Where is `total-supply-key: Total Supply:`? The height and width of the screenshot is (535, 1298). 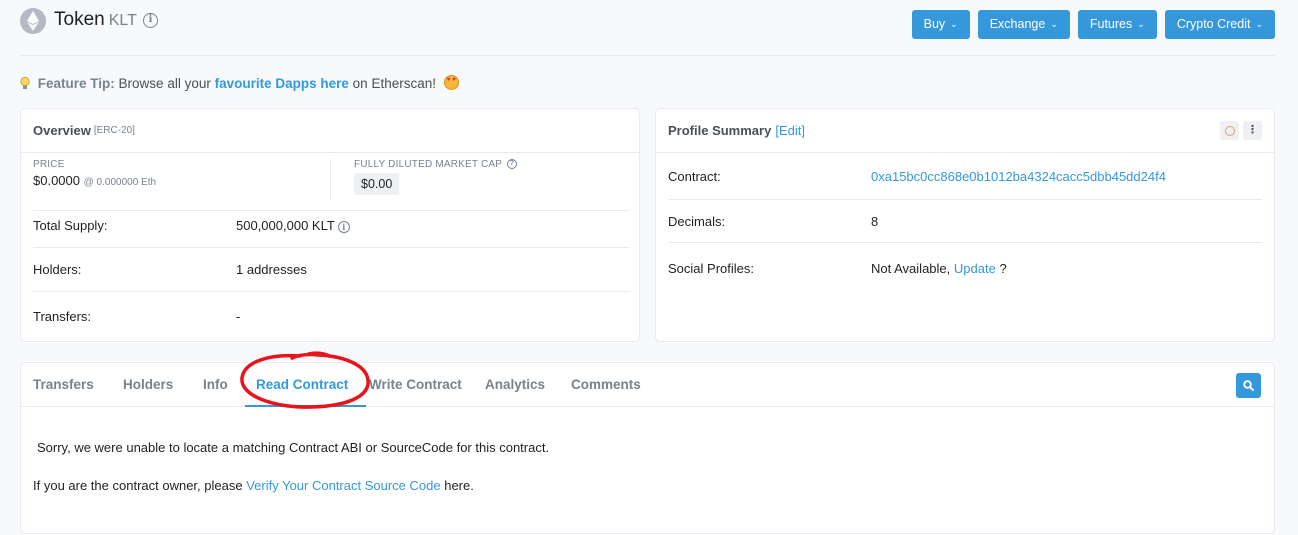
total-supply-key: Total Supply: is located at coordinates (70, 225).